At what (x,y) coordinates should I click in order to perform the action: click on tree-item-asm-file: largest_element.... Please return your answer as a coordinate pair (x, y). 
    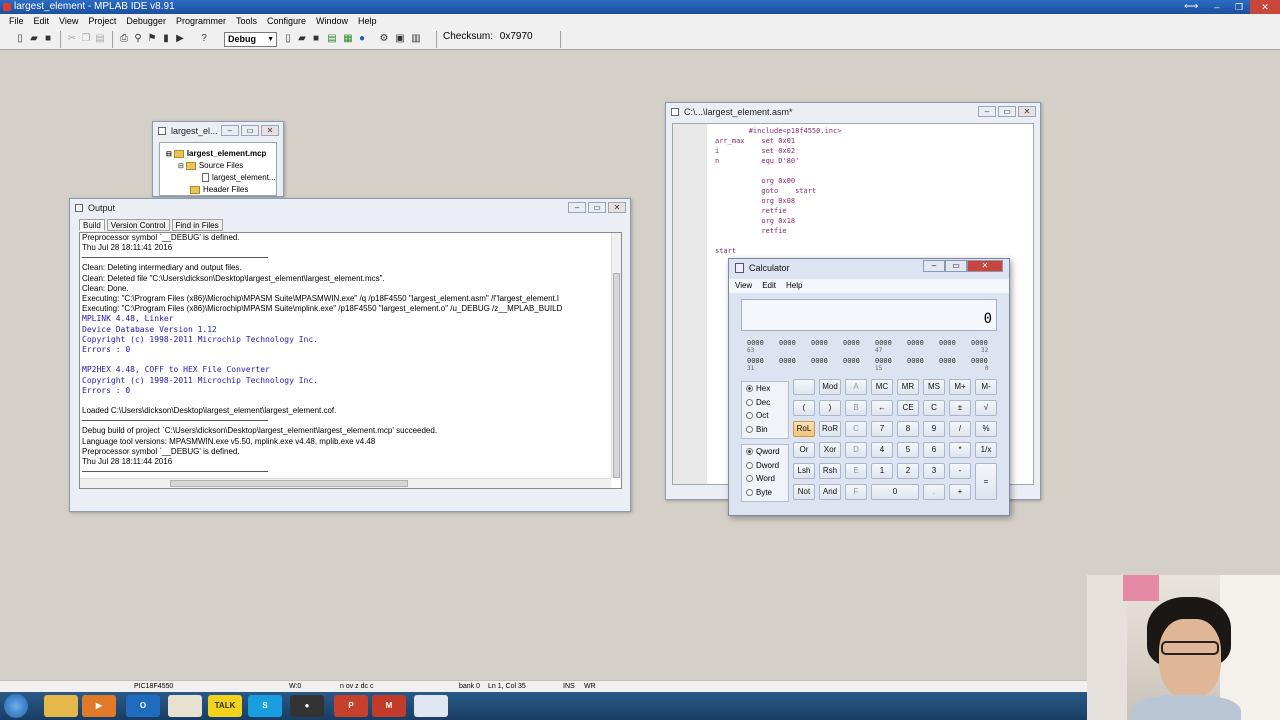
    Looking at the image, I should click on (239, 178).